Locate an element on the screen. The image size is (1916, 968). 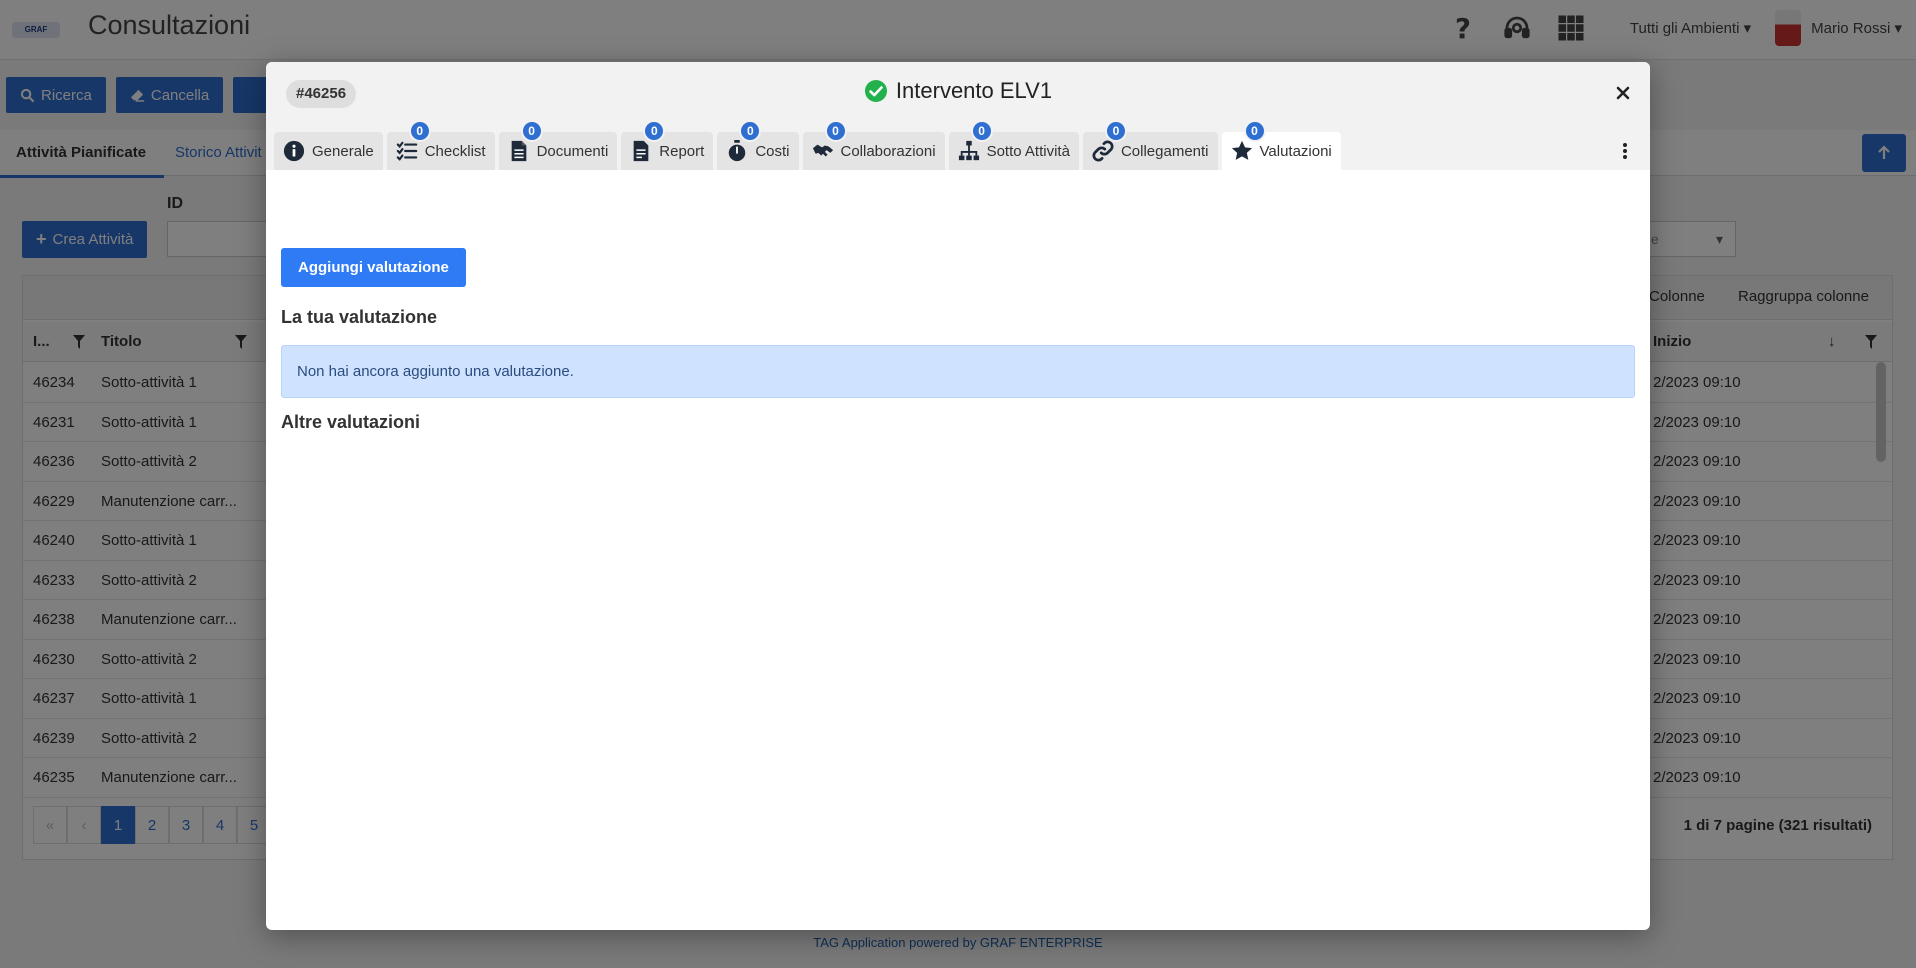
stopwatch-icon is located at coordinates (737, 151).